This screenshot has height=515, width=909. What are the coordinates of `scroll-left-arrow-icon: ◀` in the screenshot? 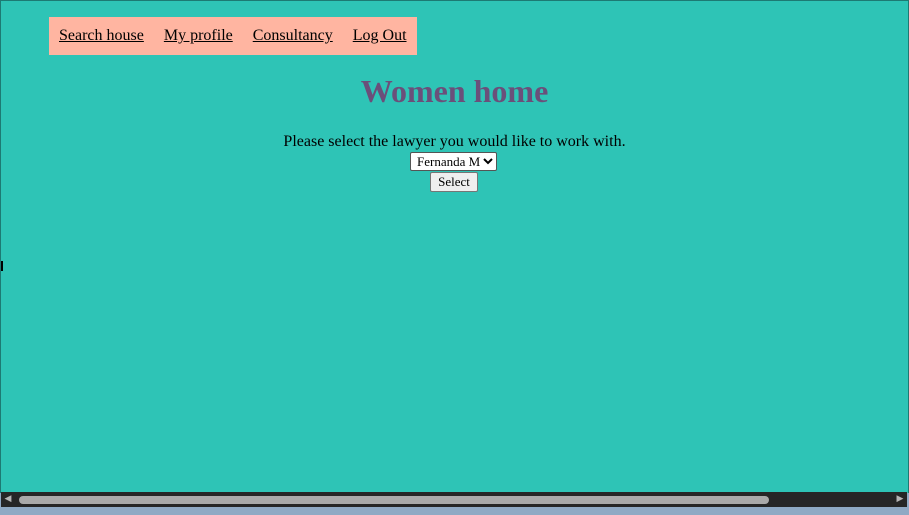 It's located at (8, 499).